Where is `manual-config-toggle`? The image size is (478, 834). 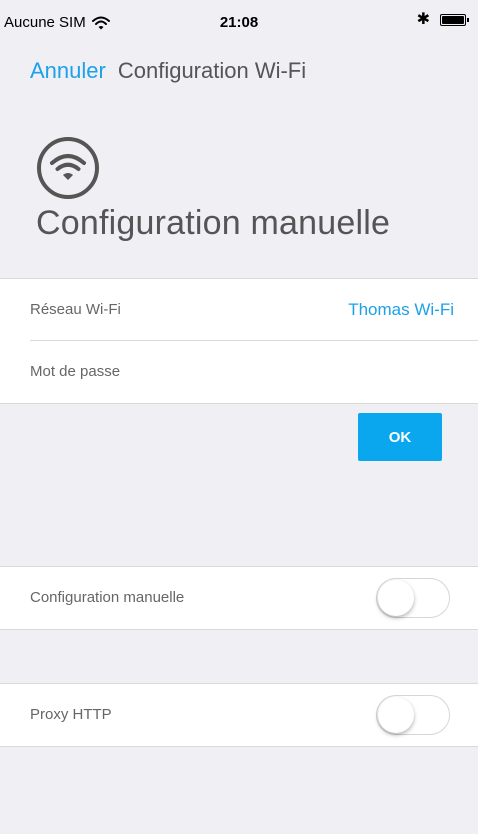
manual-config-toggle is located at coordinates (413, 598).